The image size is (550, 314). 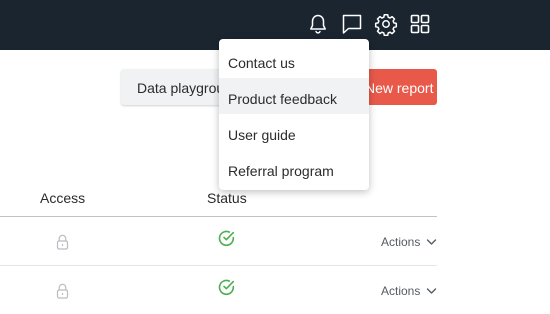 What do you see at coordinates (420, 24) in the screenshot?
I see `grid-icon` at bounding box center [420, 24].